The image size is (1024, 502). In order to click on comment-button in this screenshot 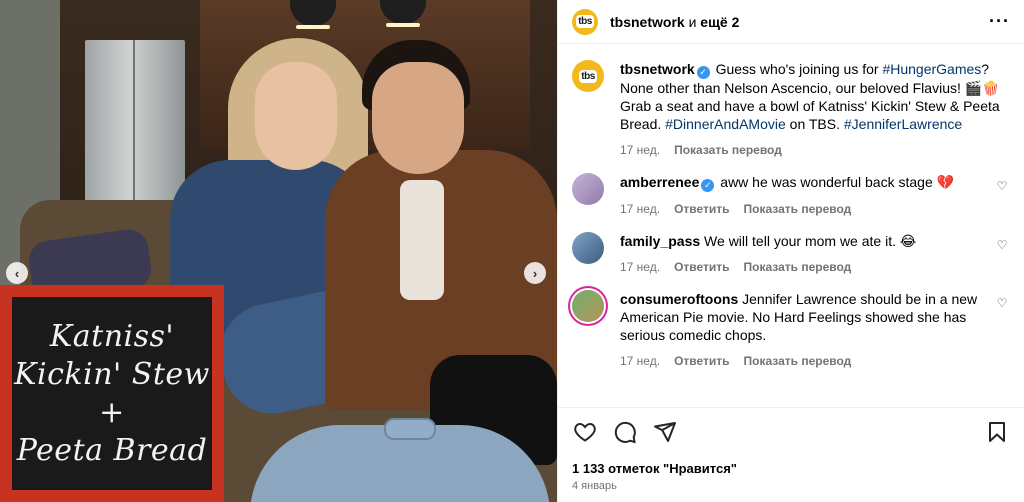, I will do `click(625, 432)`.